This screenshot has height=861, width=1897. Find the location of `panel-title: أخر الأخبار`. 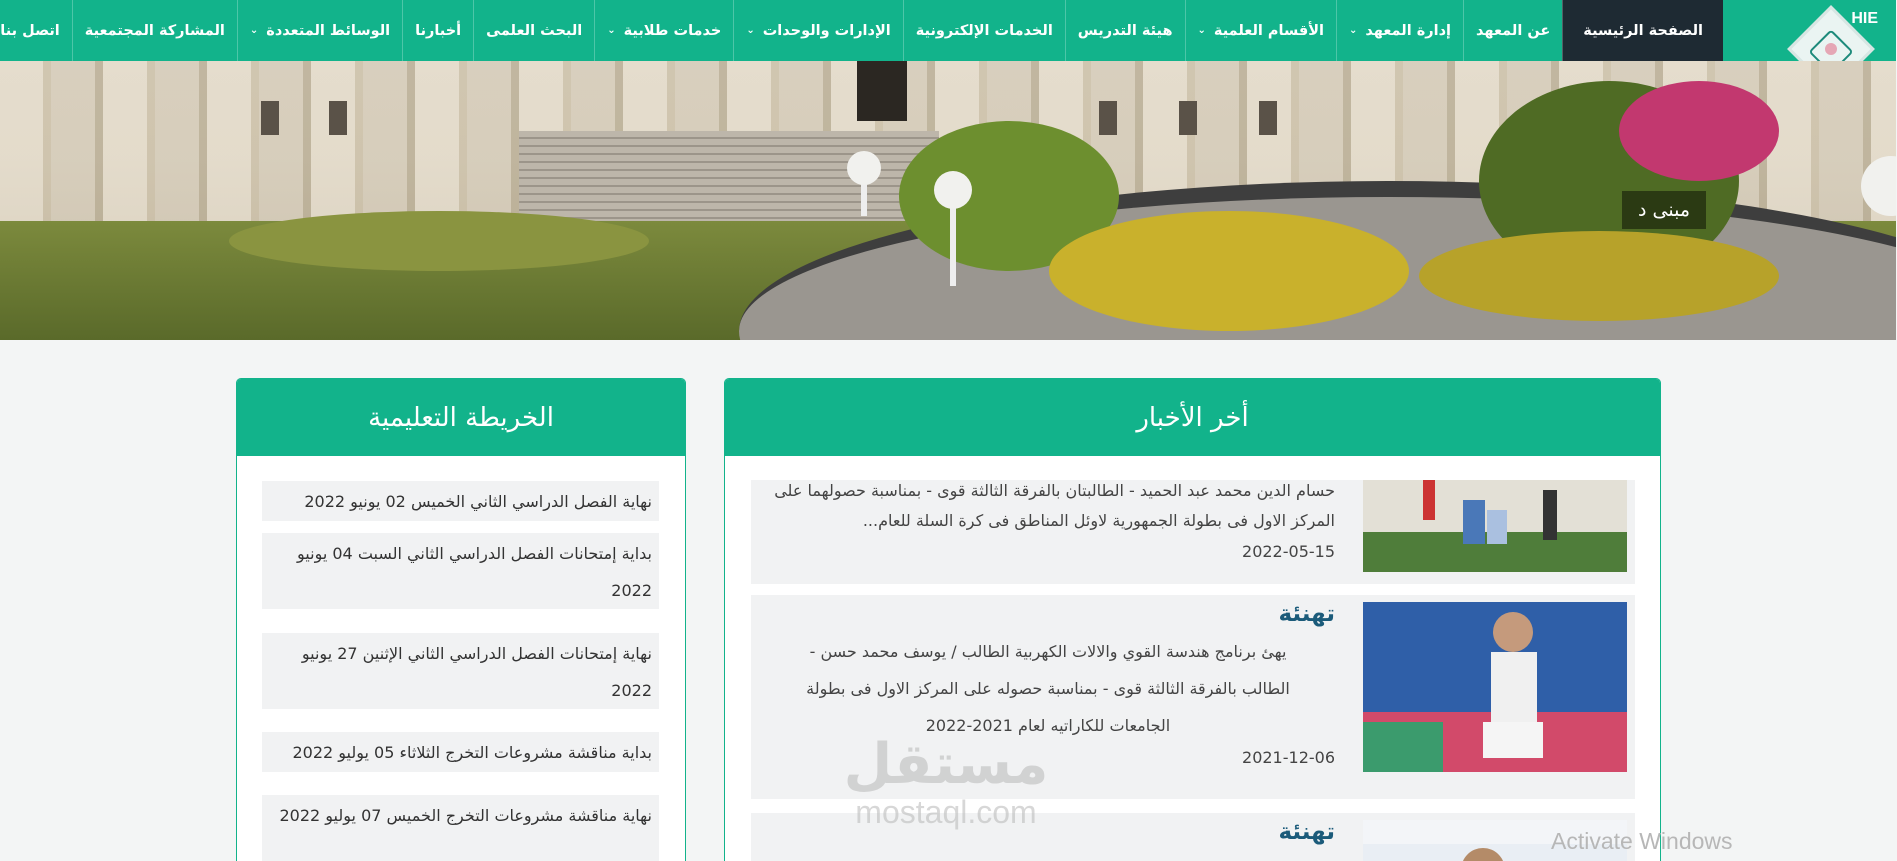

panel-title: أخر الأخبار is located at coordinates (1193, 417).